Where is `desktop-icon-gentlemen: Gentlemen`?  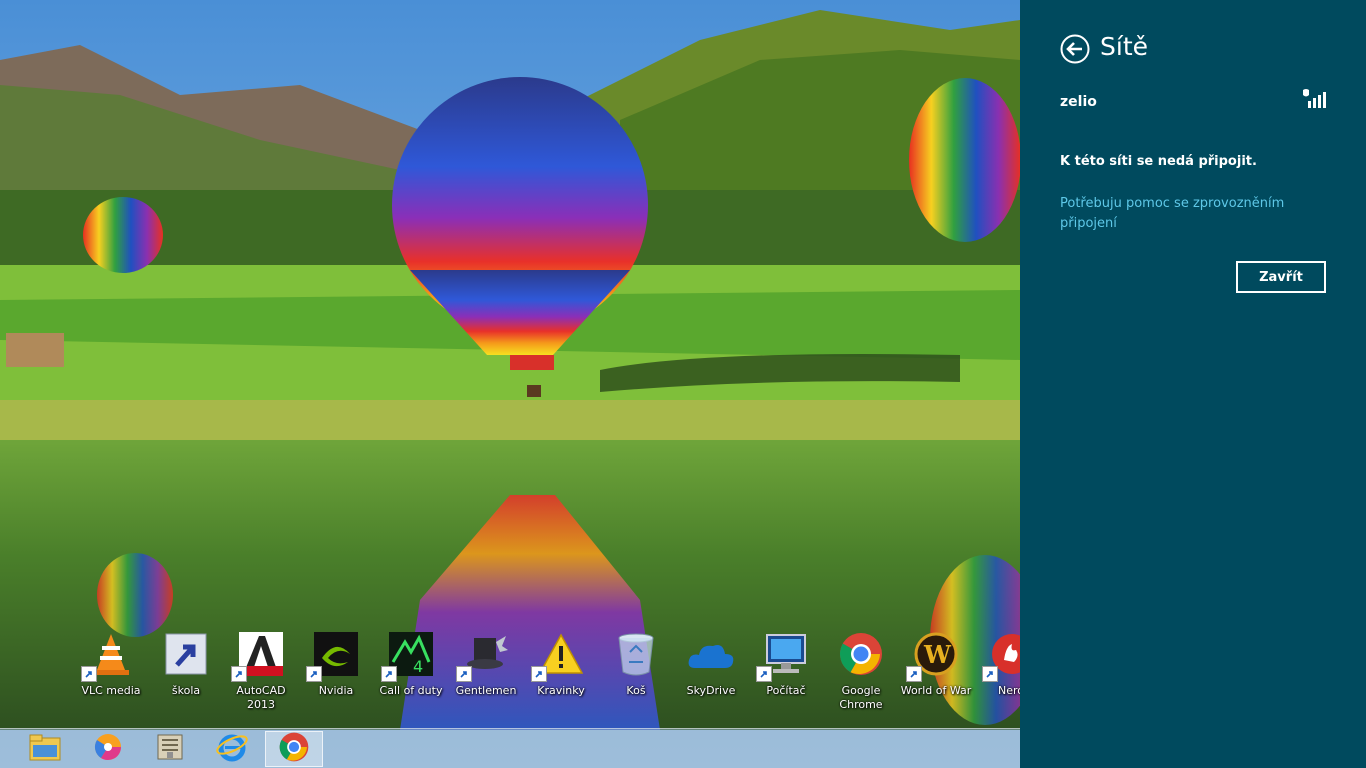
desktop-icon-gentlemen: Gentlemen is located at coordinates (486, 673).